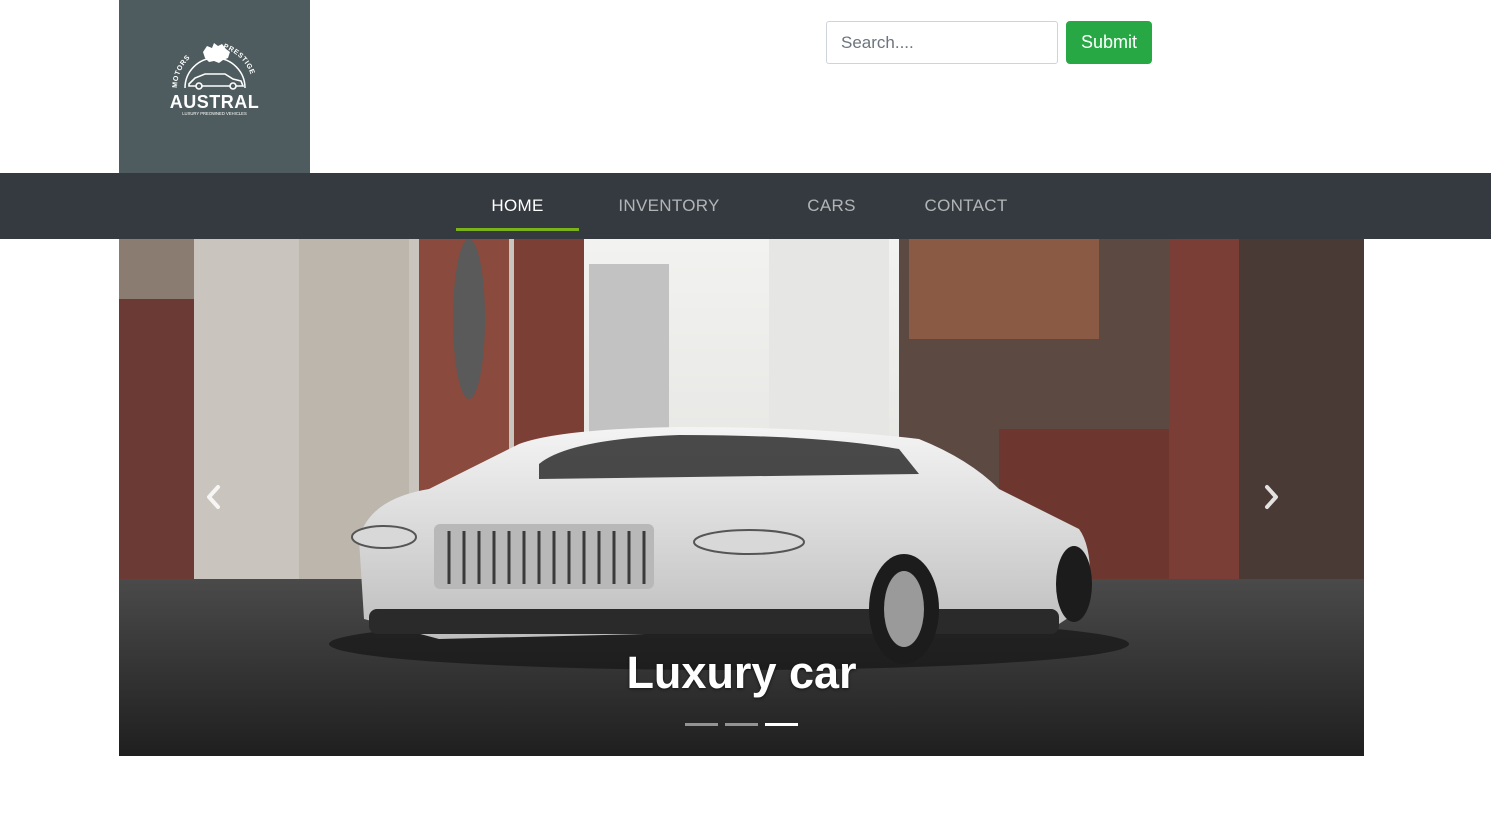  Describe the element at coordinates (214, 113) in the screenshot. I see `logo-tagline: LUXURY PREOWNED VEHICLES` at that location.